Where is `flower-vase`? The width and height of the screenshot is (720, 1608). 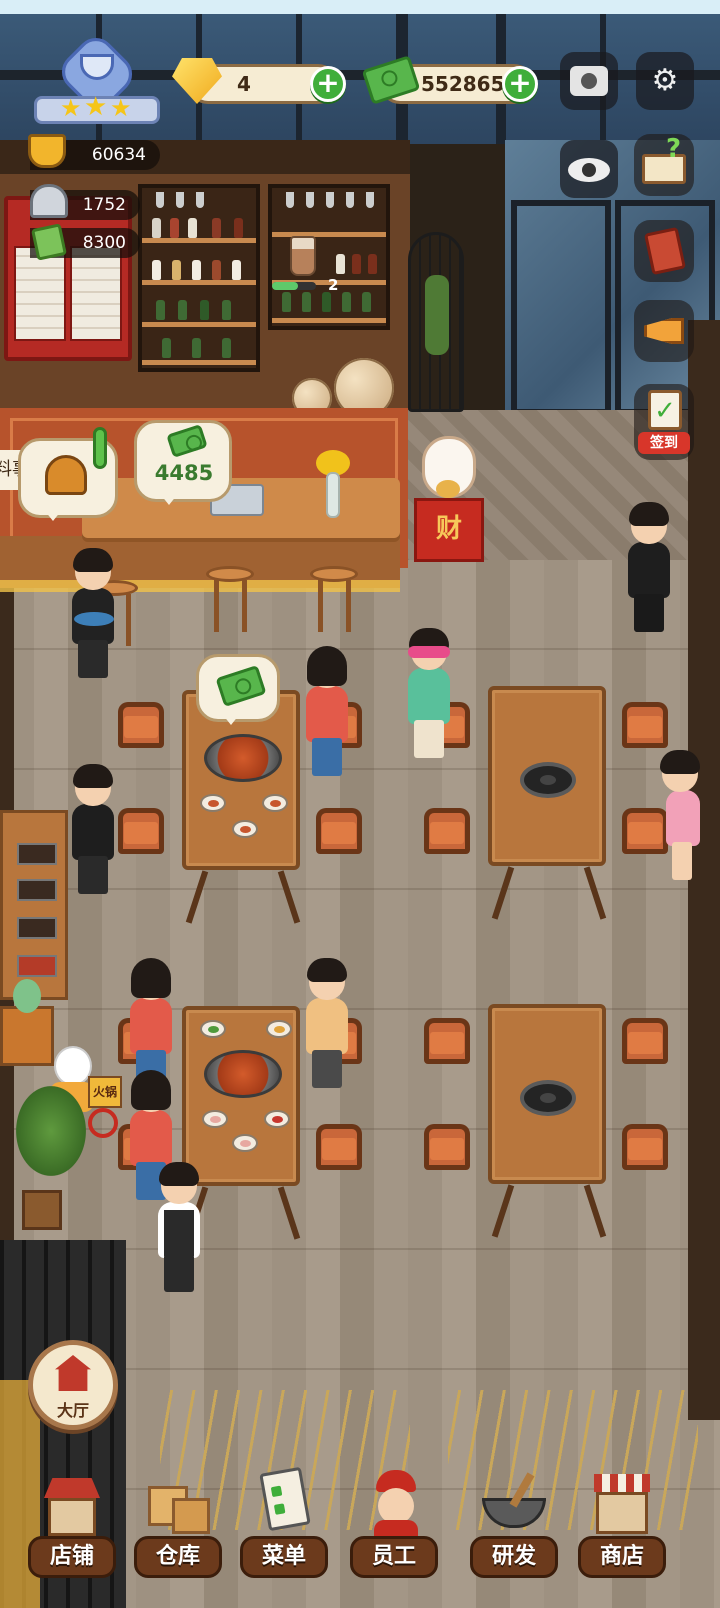 flower-vase is located at coordinates (333, 485).